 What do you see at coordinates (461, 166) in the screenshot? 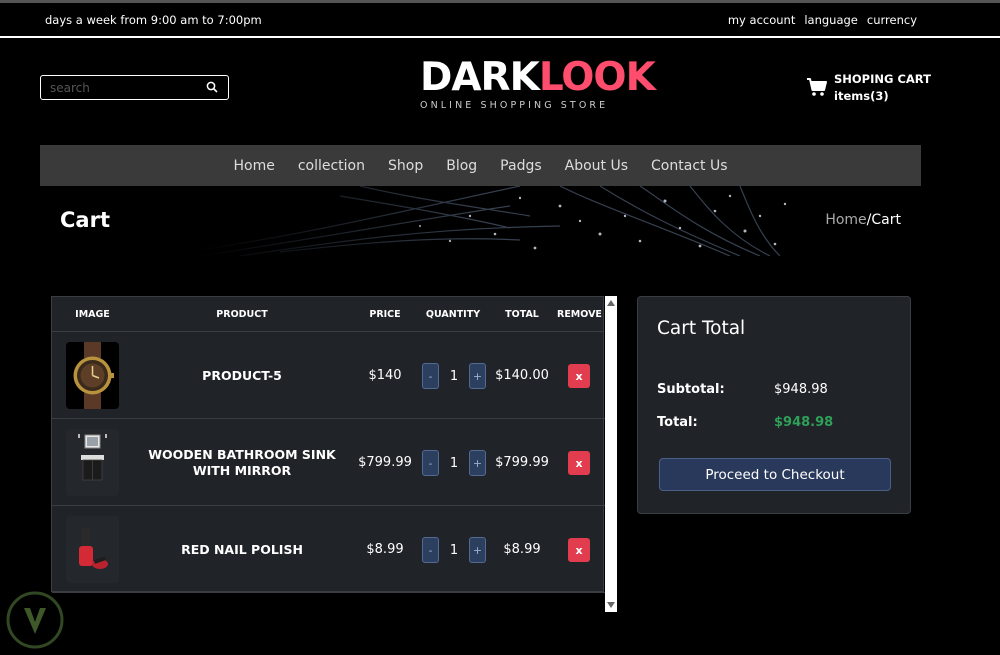
I see `nav-blog: Blog` at bounding box center [461, 166].